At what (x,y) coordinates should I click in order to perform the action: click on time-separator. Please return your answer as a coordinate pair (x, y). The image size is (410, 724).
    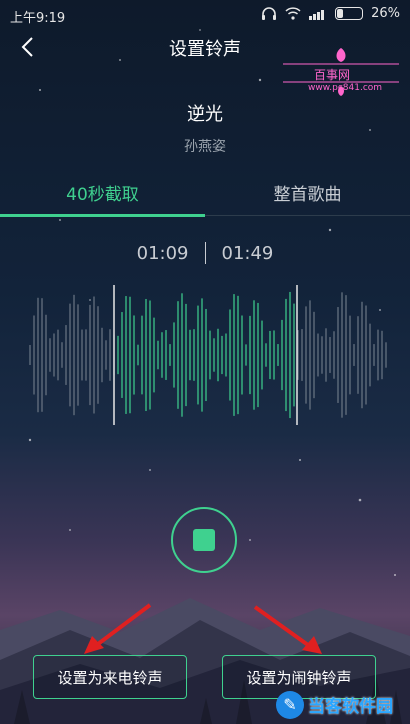
    Looking at the image, I should click on (205, 253).